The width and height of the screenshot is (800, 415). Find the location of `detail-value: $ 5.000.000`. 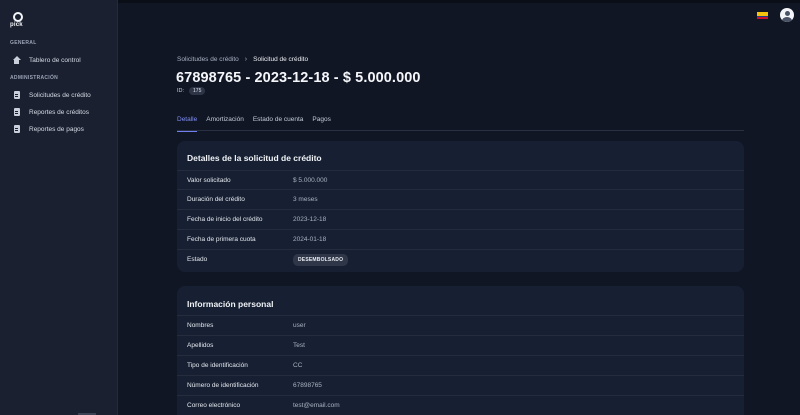

detail-value: $ 5.000.000 is located at coordinates (310, 180).